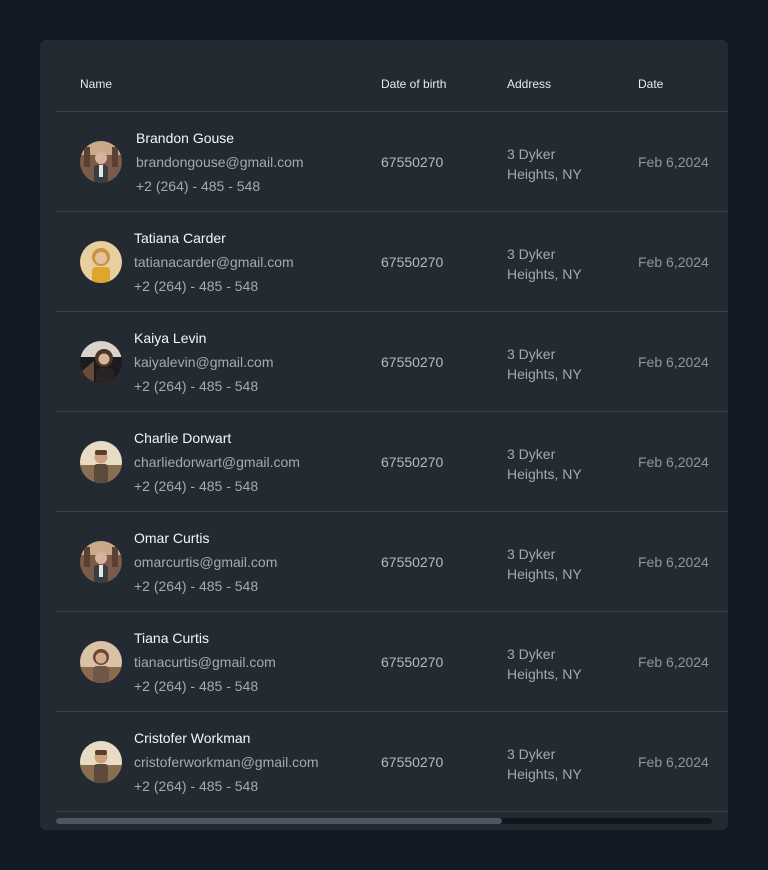 This screenshot has width=768, height=870. Describe the element at coordinates (413, 84) in the screenshot. I see `column-header-dob: Date of birth` at that location.